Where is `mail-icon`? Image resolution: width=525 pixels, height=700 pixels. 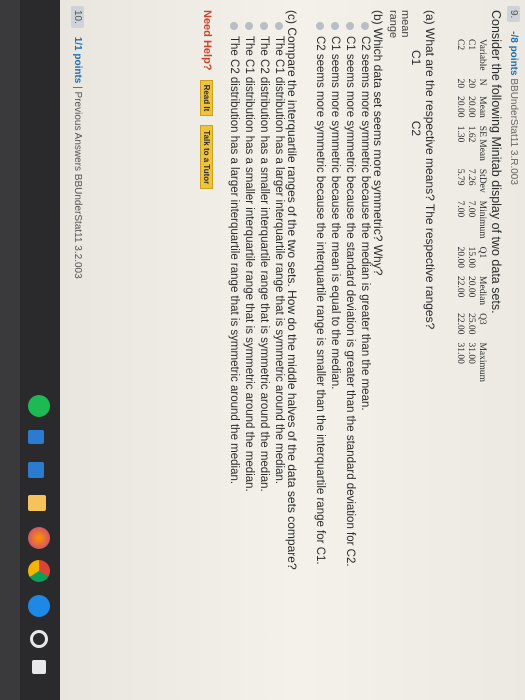 mail-icon is located at coordinates (36, 437).